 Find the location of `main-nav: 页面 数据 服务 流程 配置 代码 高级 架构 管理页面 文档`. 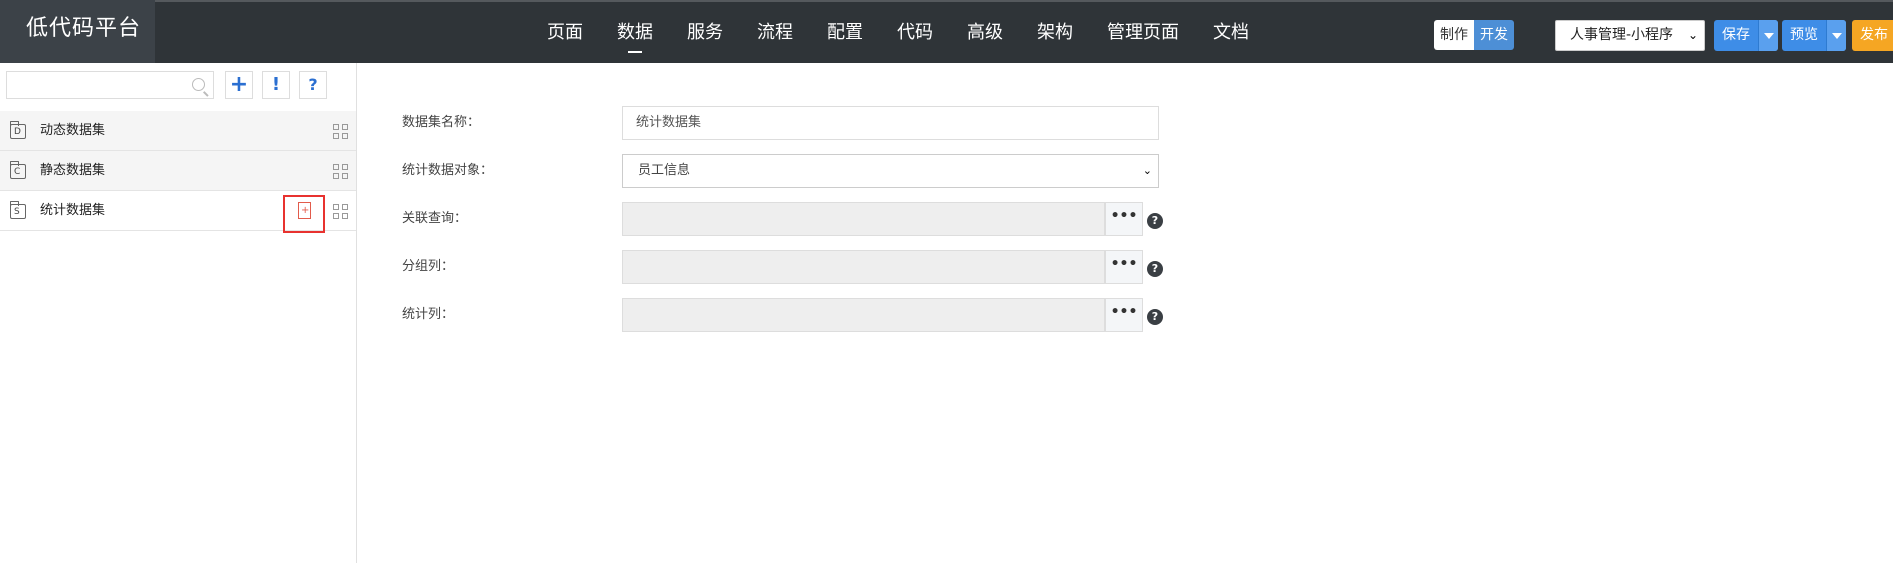

main-nav: 页面 数据 服务 流程 配置 代码 高级 架构 管理页面 文档 is located at coordinates (898, 32).